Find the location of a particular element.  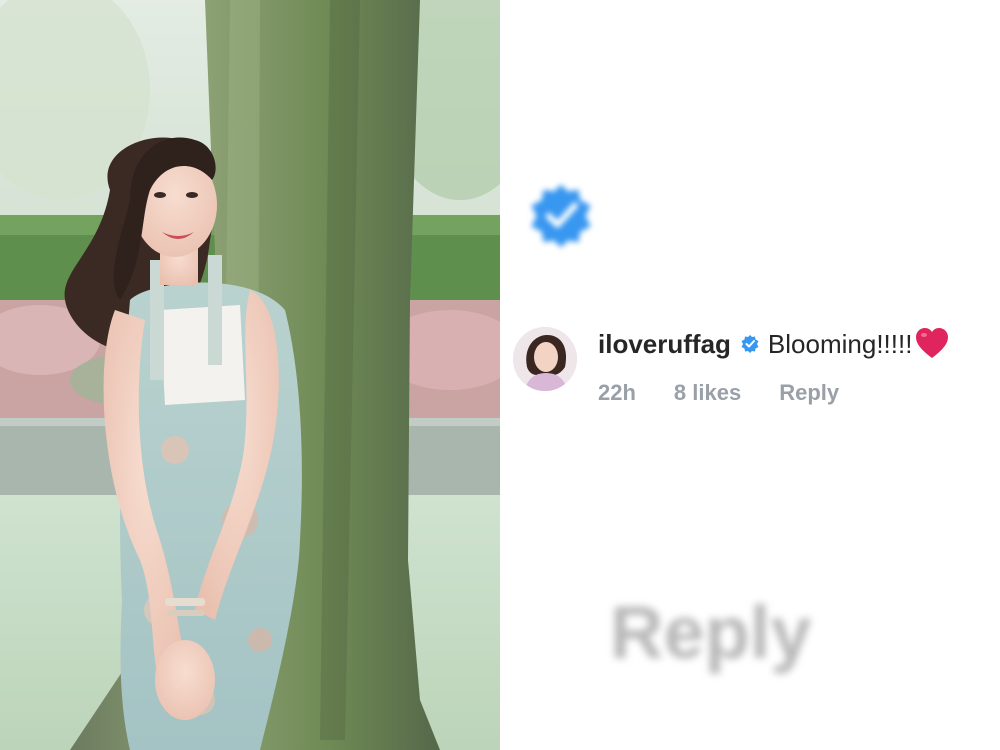

comment-likes-count: 8 likes is located at coordinates (707, 393).